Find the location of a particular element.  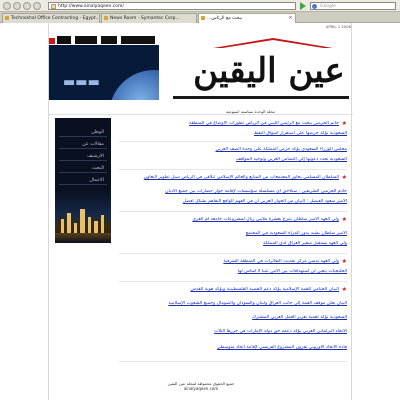

forward-button is located at coordinates (17, 6).